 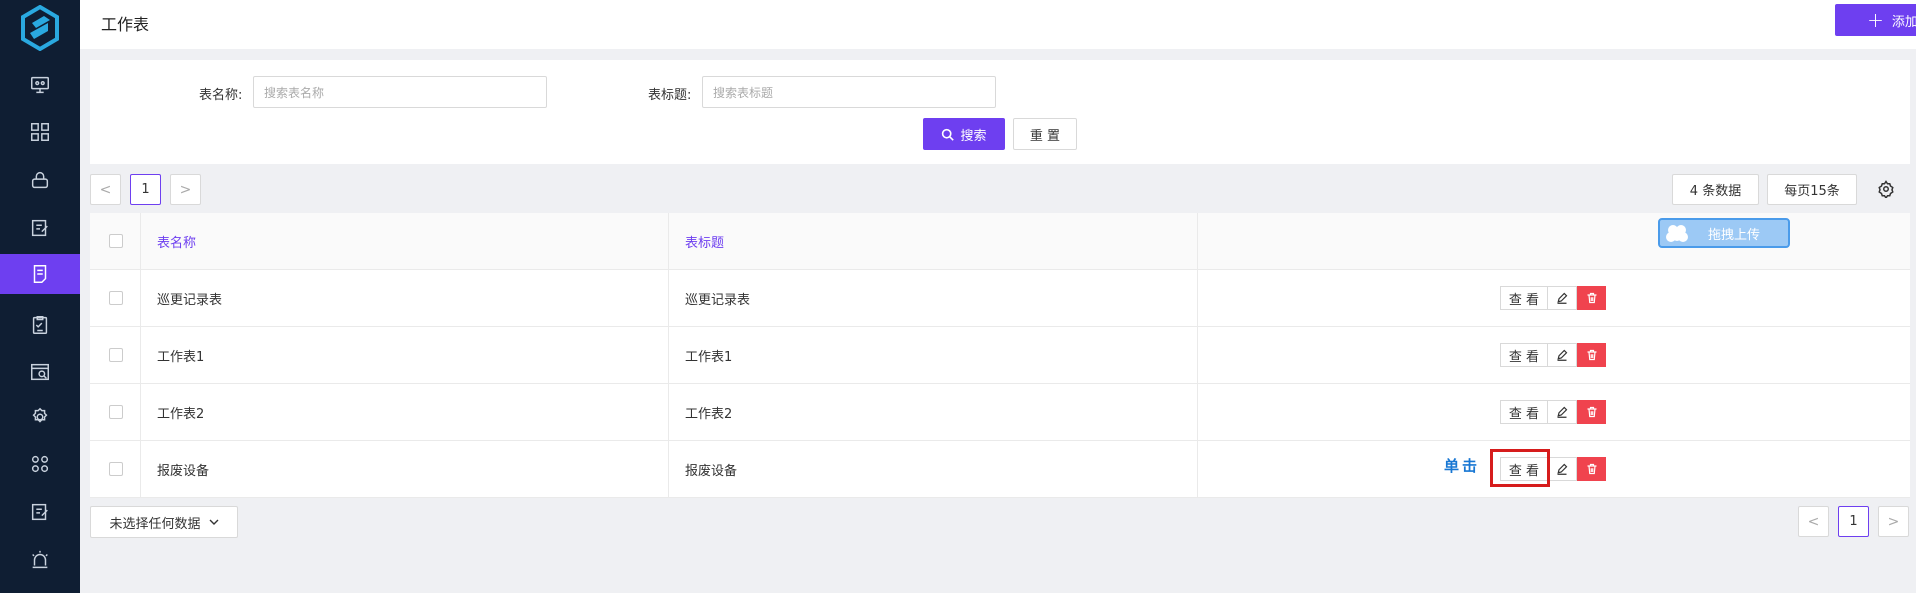 What do you see at coordinates (998, 24) in the screenshot?
I see `top-header: 工作表 + 添加工作表` at bounding box center [998, 24].